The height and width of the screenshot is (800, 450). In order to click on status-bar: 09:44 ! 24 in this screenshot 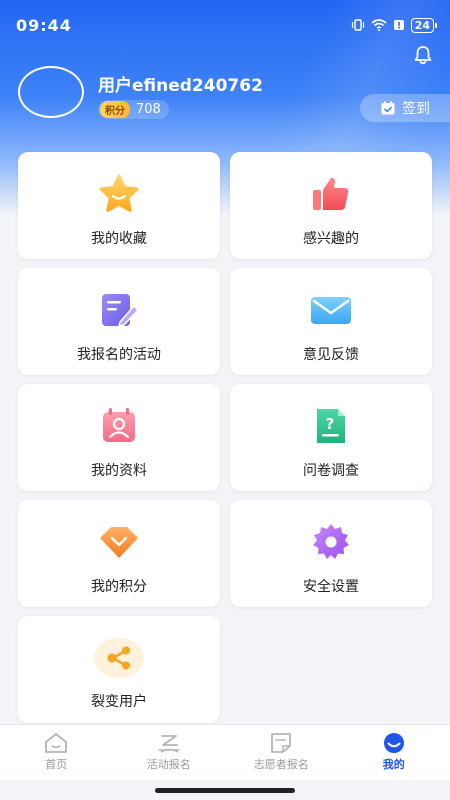, I will do `click(225, 25)`.